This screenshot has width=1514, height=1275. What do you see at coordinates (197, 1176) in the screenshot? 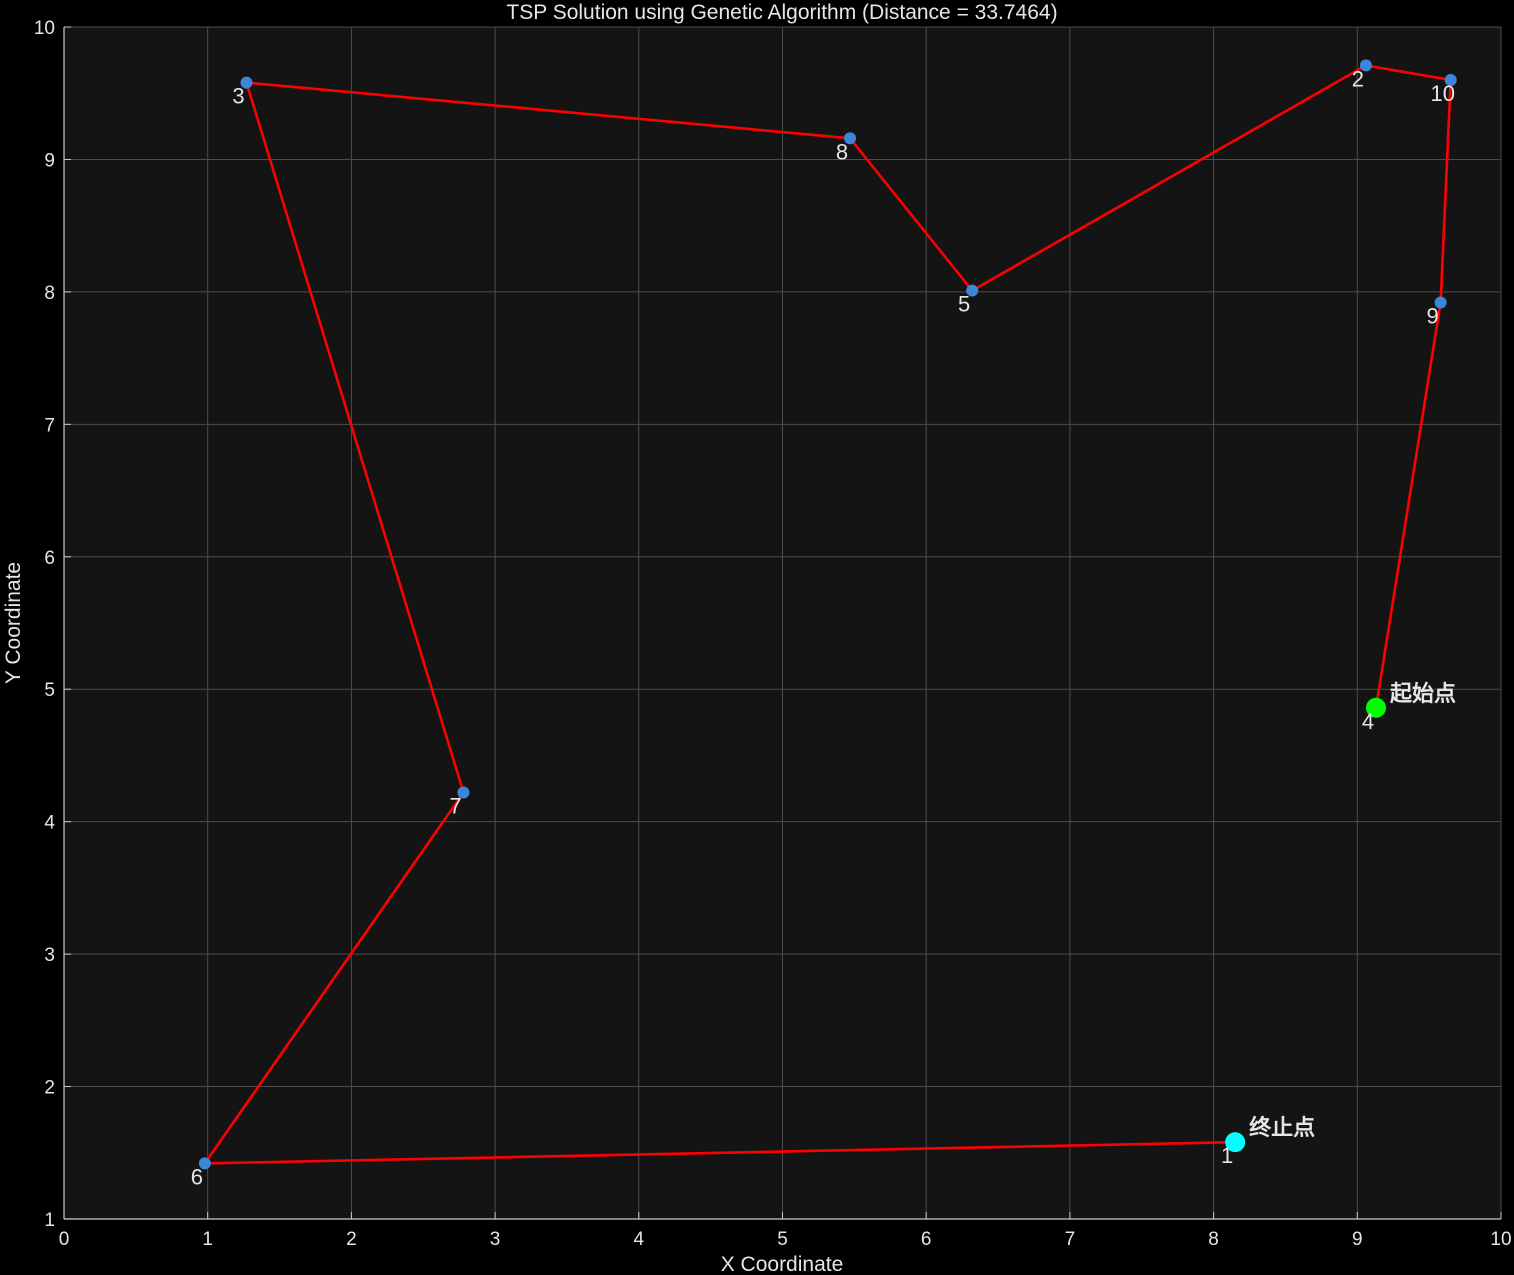
I see `city-label-6: 6` at bounding box center [197, 1176].